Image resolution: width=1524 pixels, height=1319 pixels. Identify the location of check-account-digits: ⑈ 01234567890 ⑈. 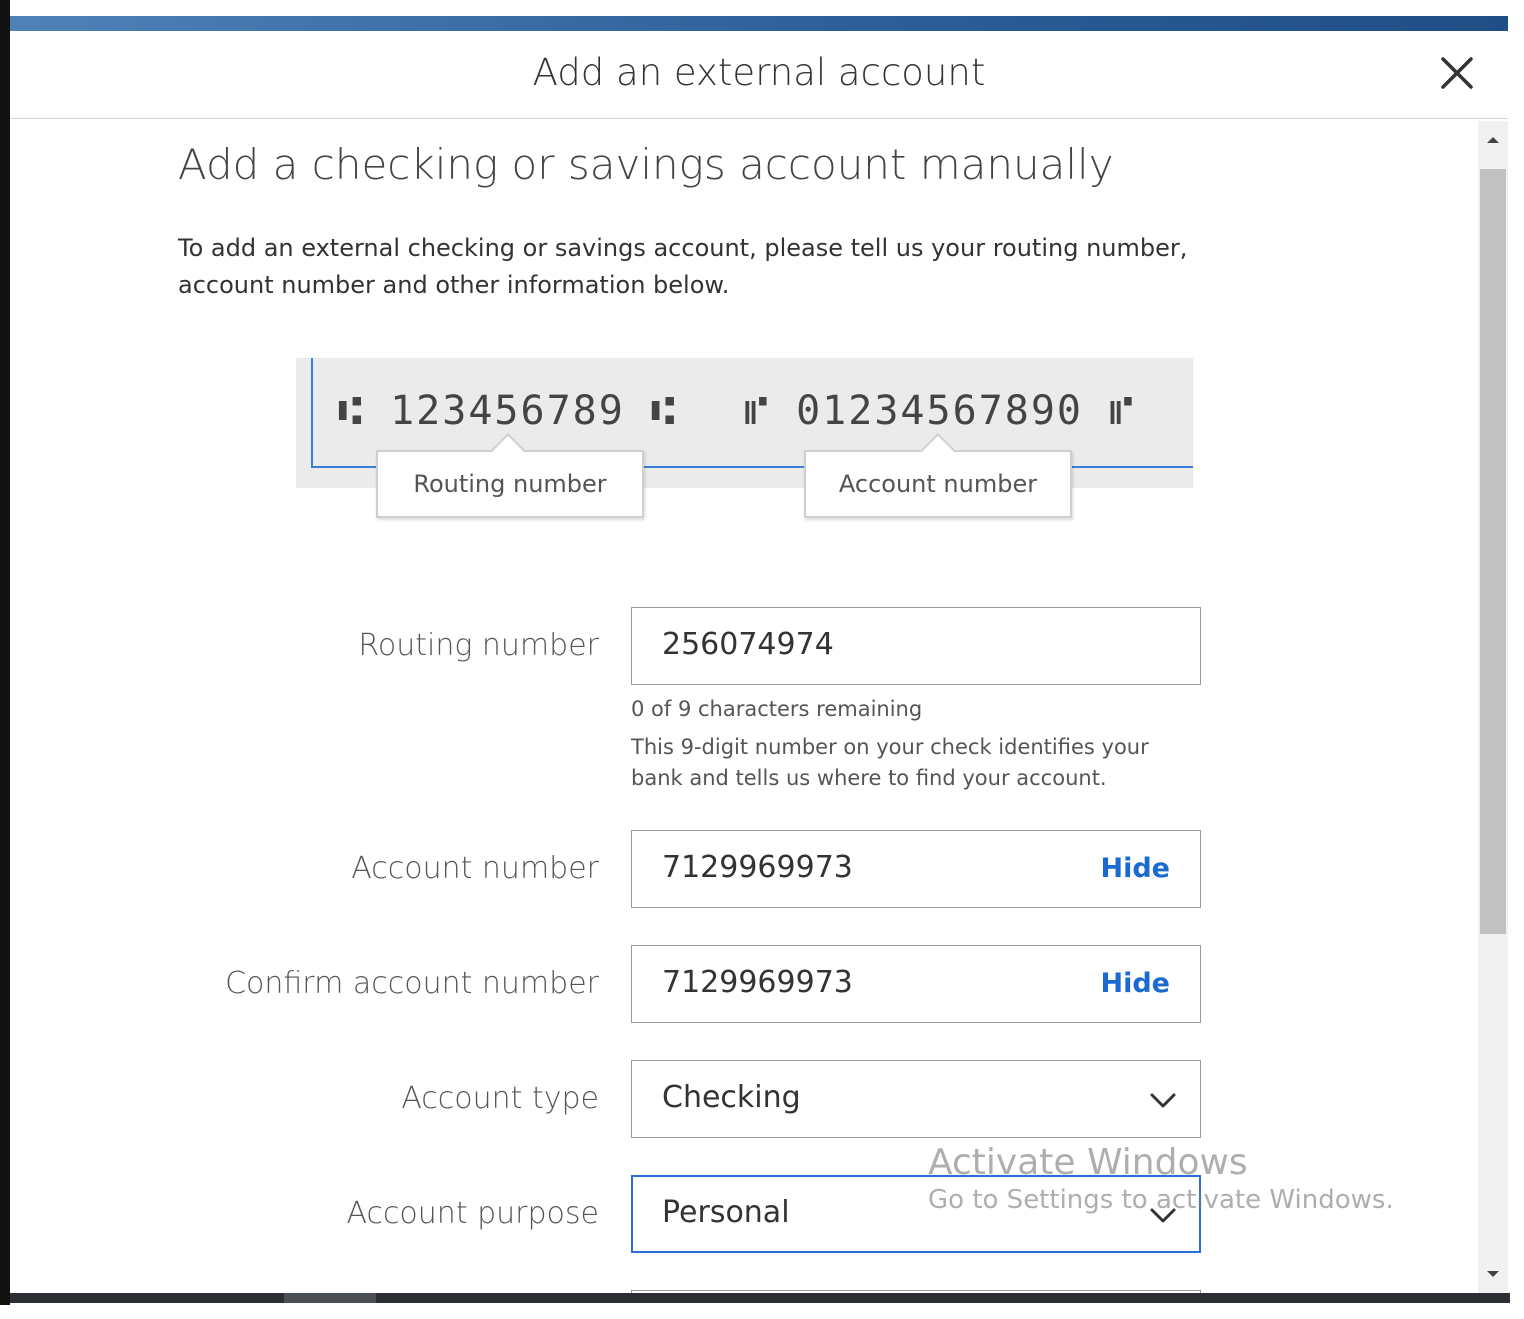
(940, 411).